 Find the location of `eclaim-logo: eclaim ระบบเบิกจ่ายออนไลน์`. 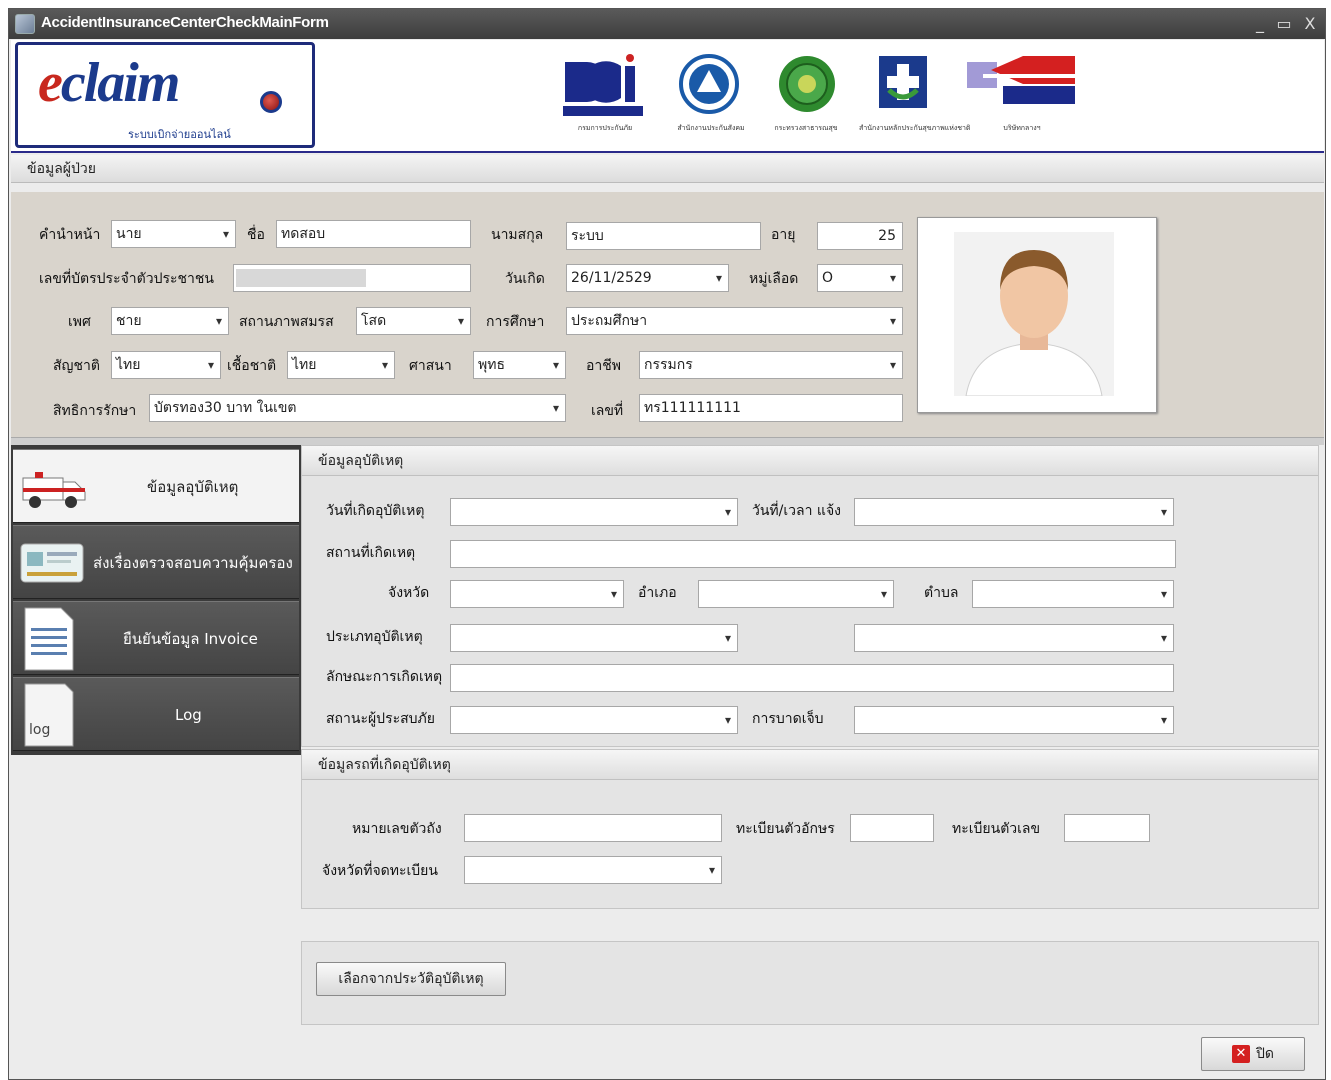

eclaim-logo: eclaim ระบบเบิกจ่ายออนไลน์ is located at coordinates (165, 95).